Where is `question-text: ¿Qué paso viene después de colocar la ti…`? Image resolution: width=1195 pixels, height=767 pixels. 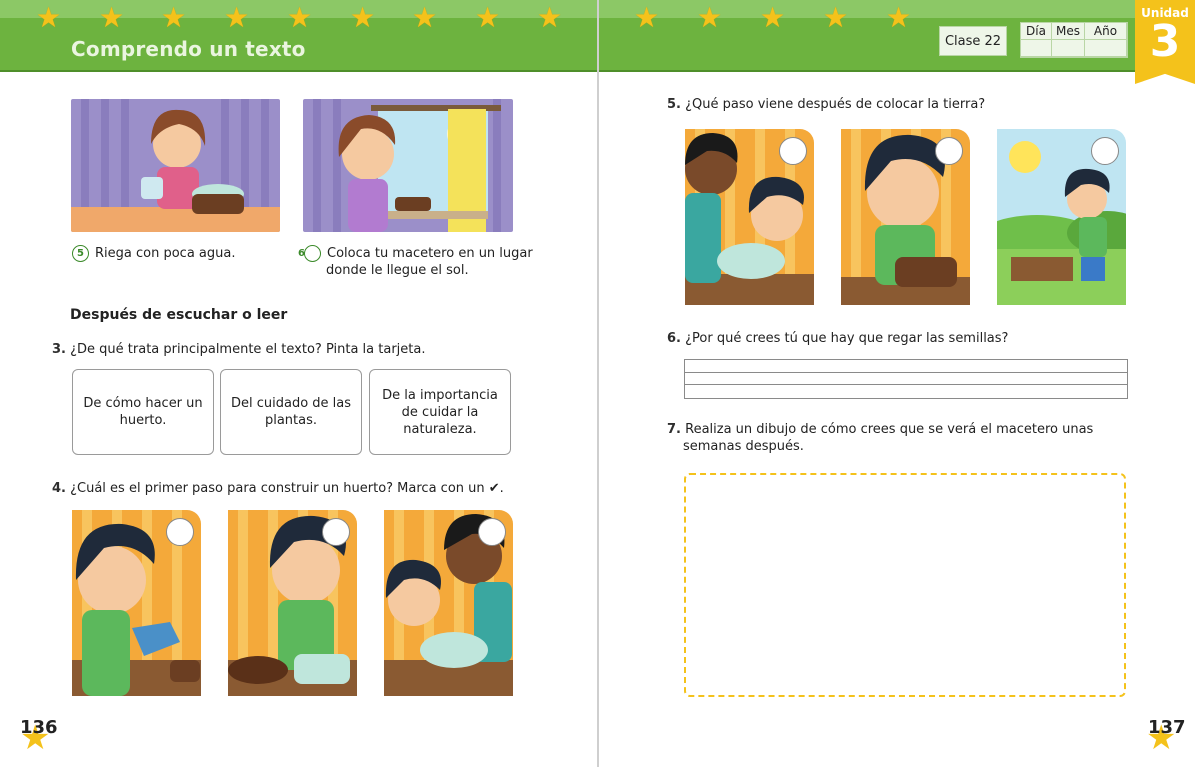
question-text: ¿Qué paso viene después de colocar la ti… is located at coordinates (835, 104).